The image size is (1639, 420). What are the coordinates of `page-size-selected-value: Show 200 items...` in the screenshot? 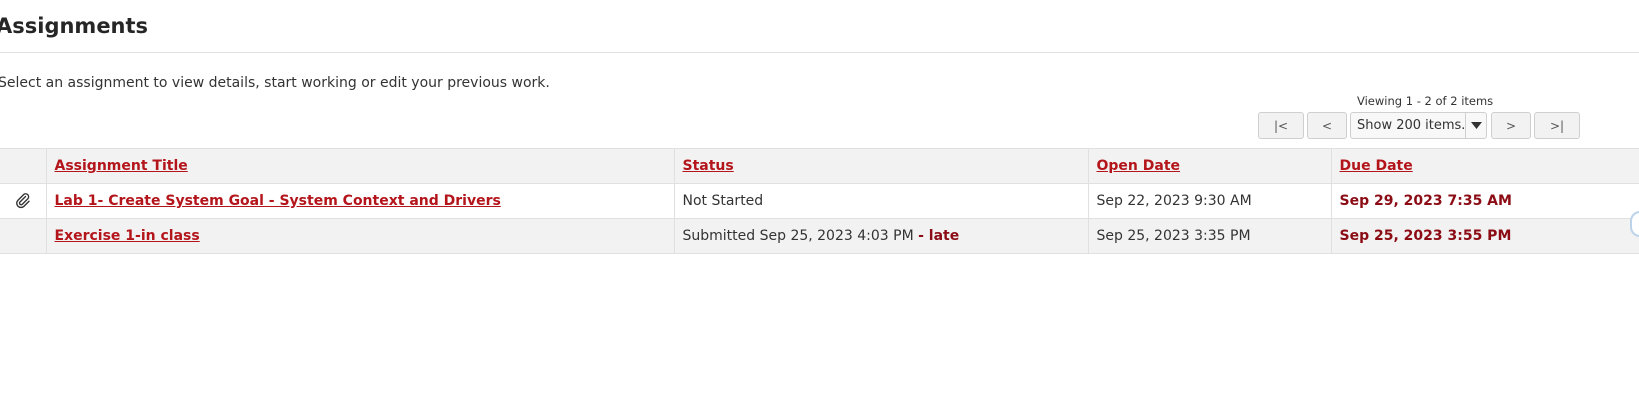 It's located at (1411, 125).